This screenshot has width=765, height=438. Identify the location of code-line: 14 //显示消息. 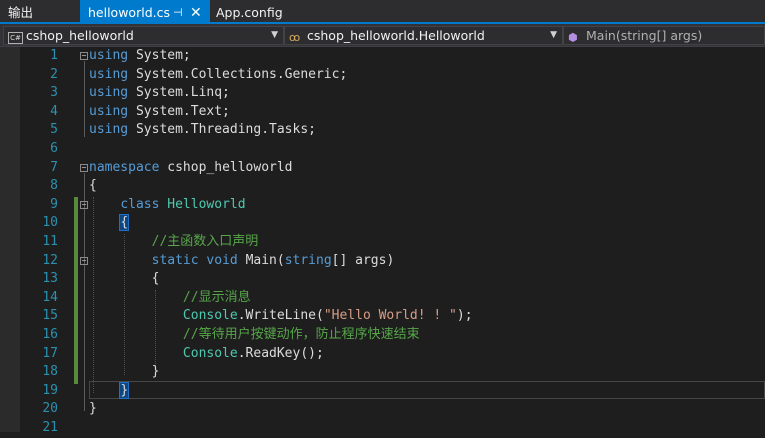
(382, 298).